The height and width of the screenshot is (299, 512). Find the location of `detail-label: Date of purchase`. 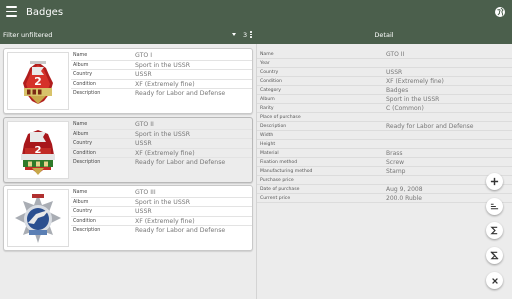

detail-label: Date of purchase is located at coordinates (280, 190).